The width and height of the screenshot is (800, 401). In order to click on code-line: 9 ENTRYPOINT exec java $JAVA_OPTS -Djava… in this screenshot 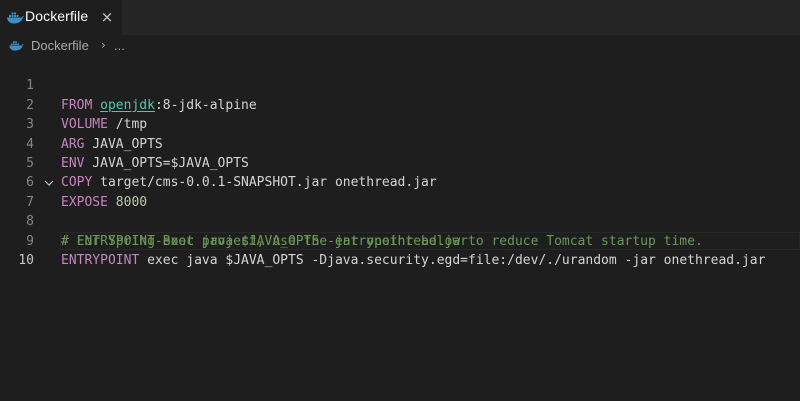, I will do `click(400, 240)`.